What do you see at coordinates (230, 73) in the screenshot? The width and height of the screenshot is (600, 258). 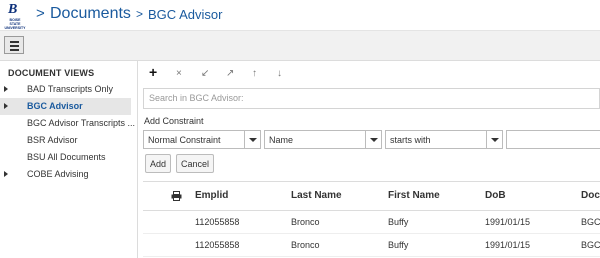 I see `expand-icon: ↗` at bounding box center [230, 73].